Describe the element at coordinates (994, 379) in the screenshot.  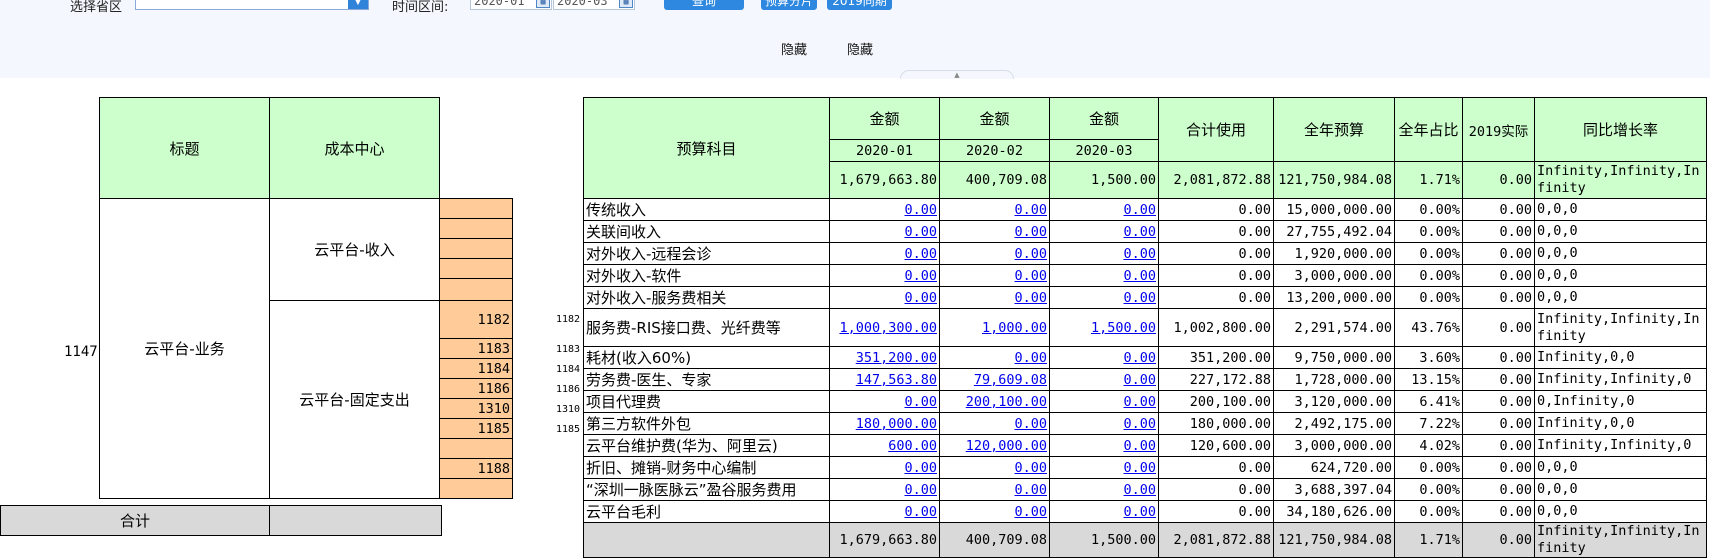
I see `amount-link-m2: 79,609.08` at that location.